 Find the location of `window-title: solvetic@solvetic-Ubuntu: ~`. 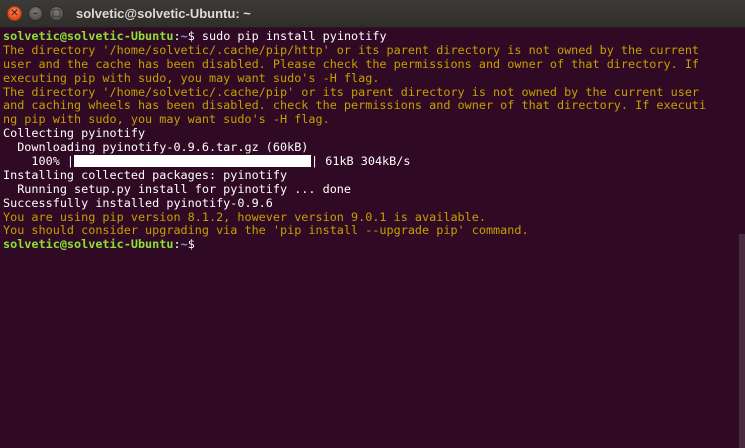

window-title: solvetic@solvetic-Ubuntu: ~ is located at coordinates (163, 13).